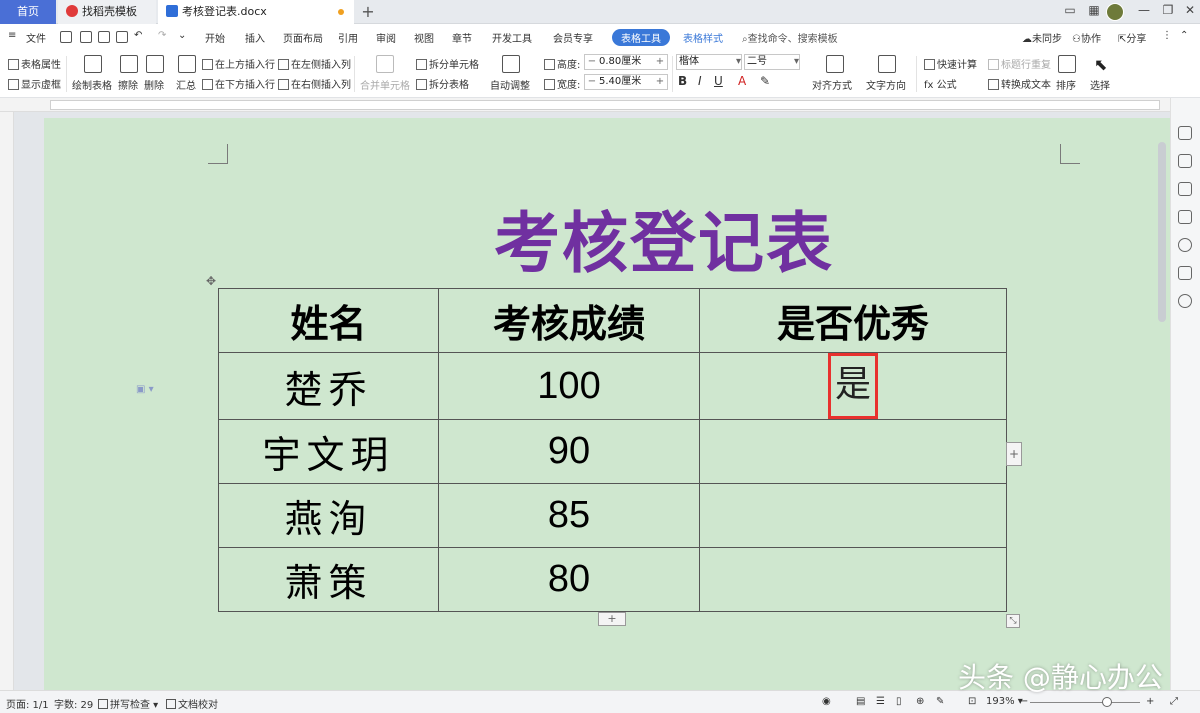 The image size is (1200, 713). Describe the element at coordinates (328, 515) in the screenshot. I see `name-cell: 燕洵` at that location.